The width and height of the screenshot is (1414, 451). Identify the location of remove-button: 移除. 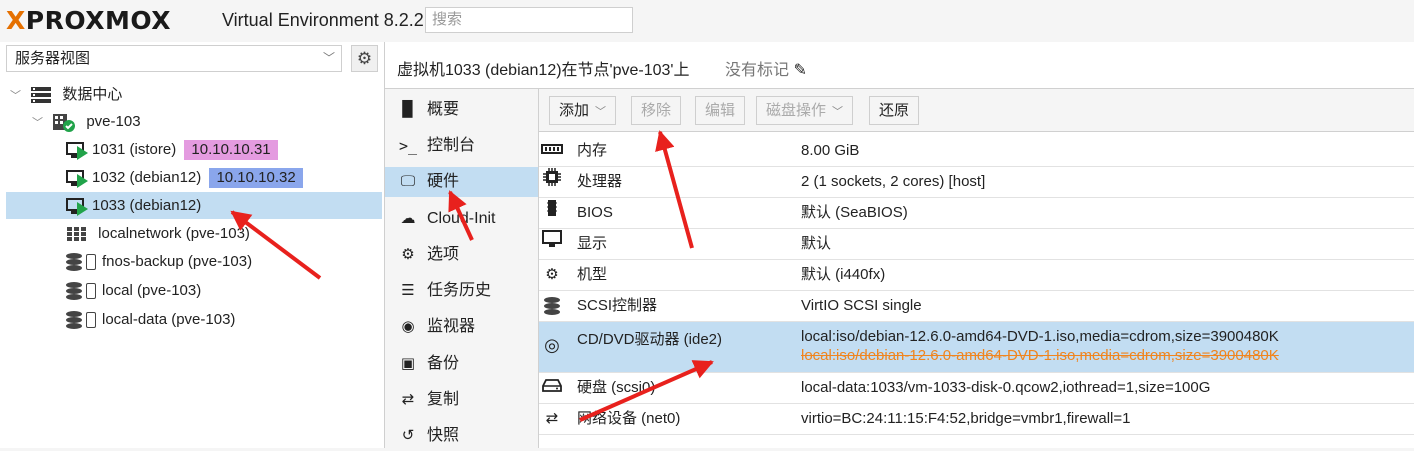
(656, 110).